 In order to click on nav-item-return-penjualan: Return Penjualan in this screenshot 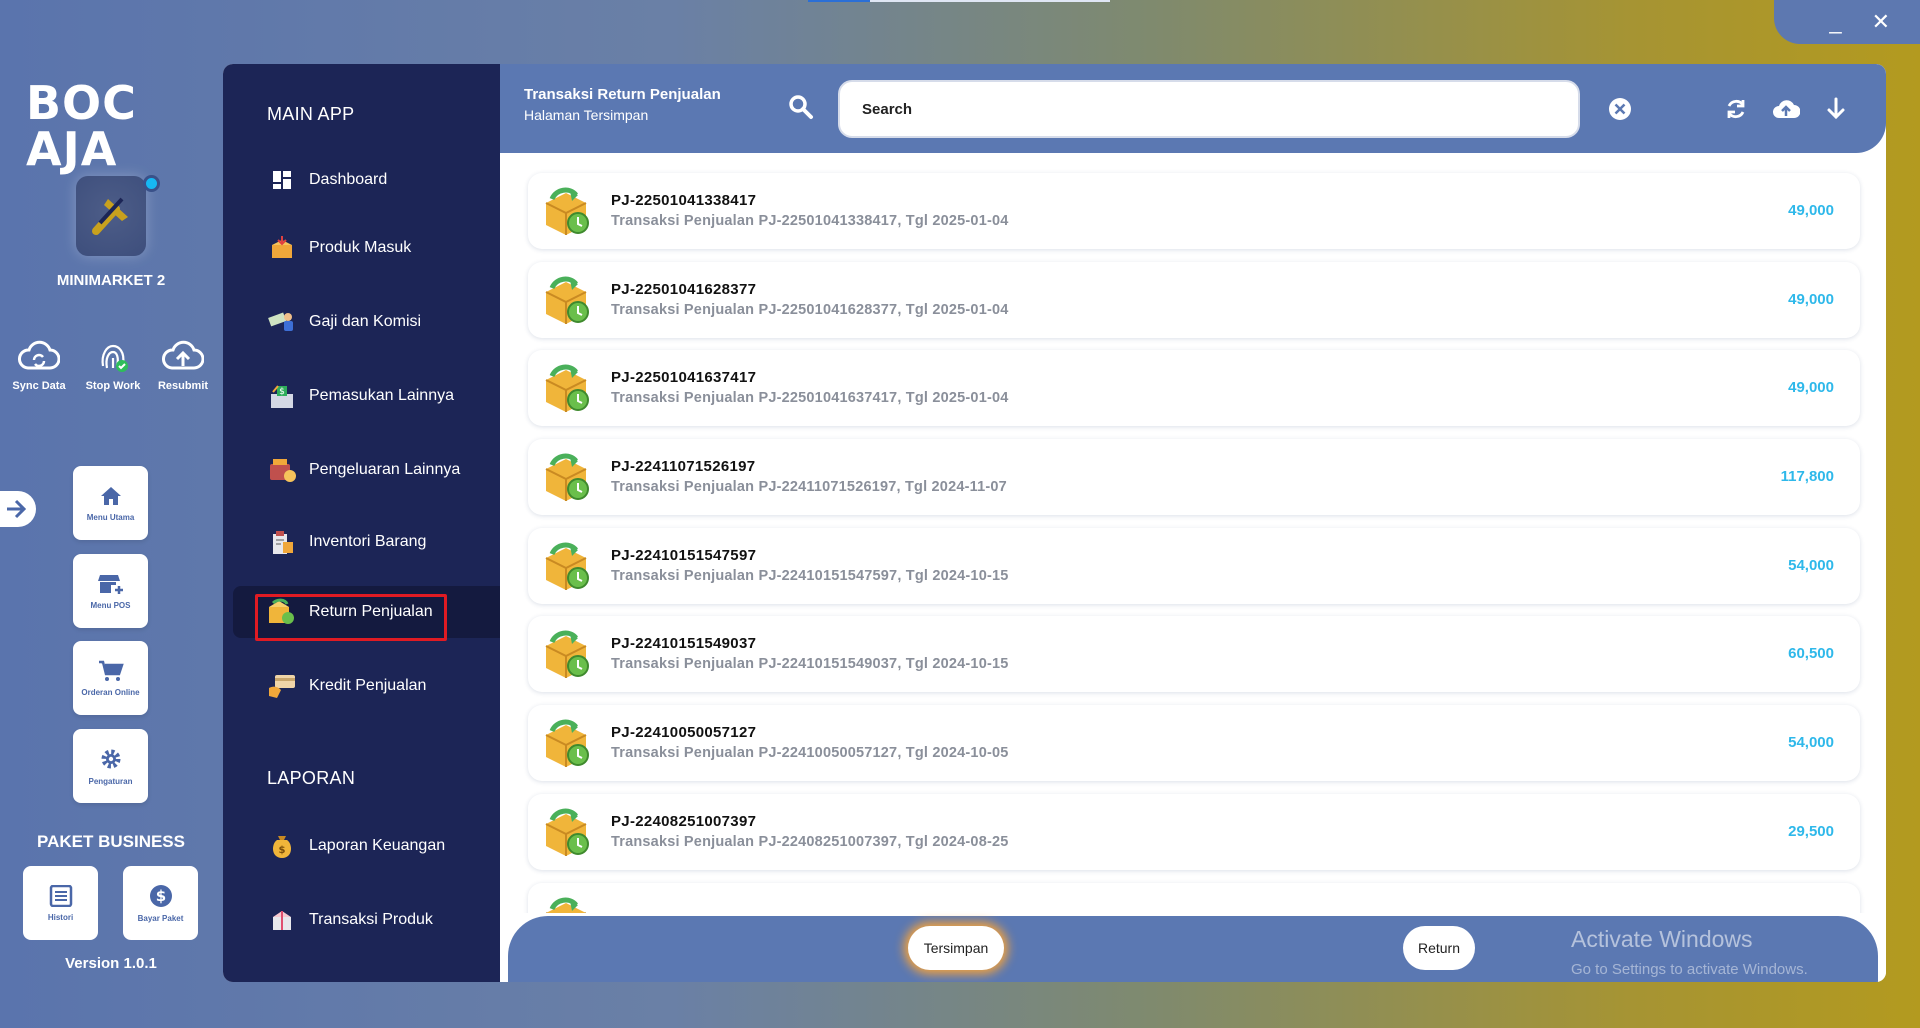, I will do `click(366, 613)`.